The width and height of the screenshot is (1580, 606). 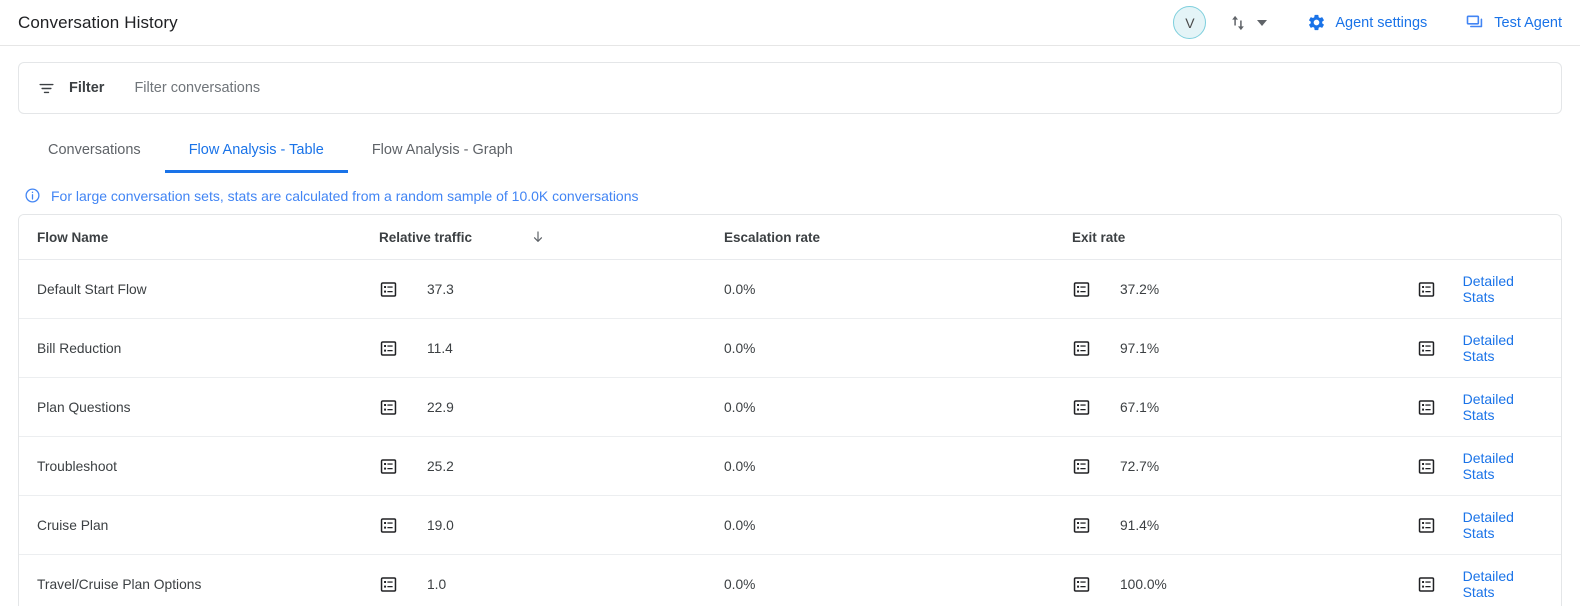 I want to click on cell-flow-name: Bill Reduction, so click(x=79, y=348).